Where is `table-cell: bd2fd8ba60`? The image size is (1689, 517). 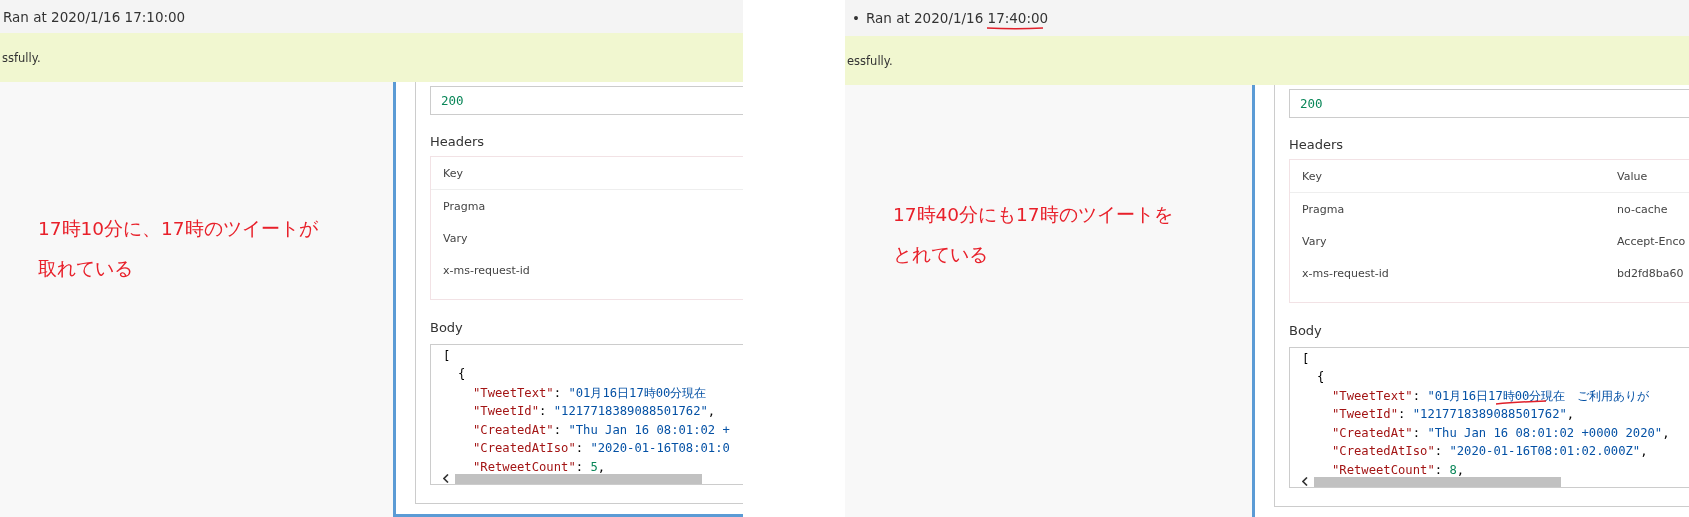 table-cell: bd2fd8ba60 is located at coordinates (1650, 273).